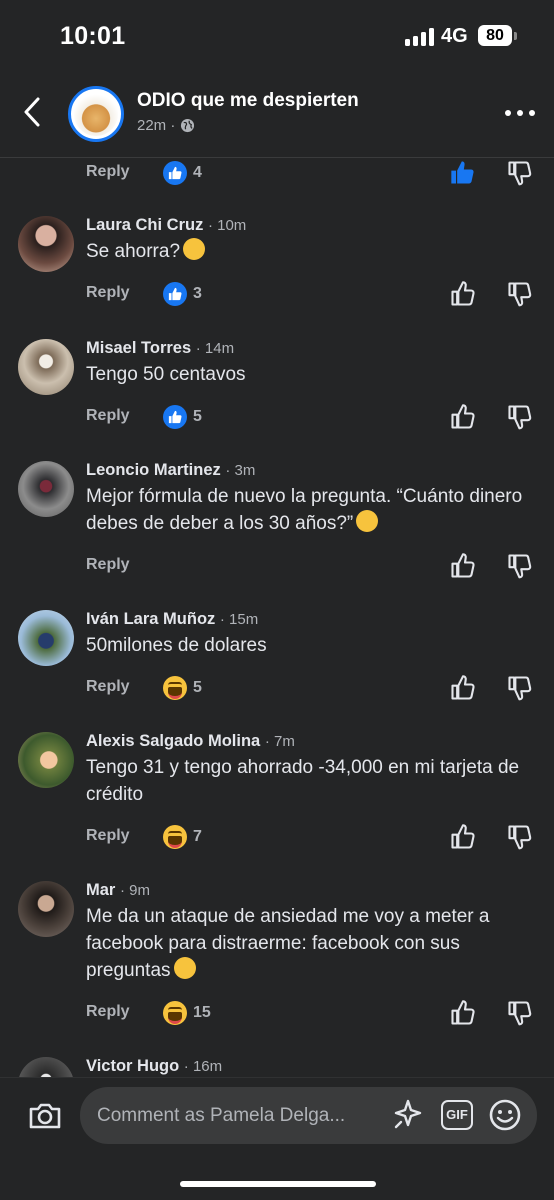 This screenshot has height=1200, width=554. Describe the element at coordinates (197, 836) in the screenshot. I see `reaction-count: 7` at that location.